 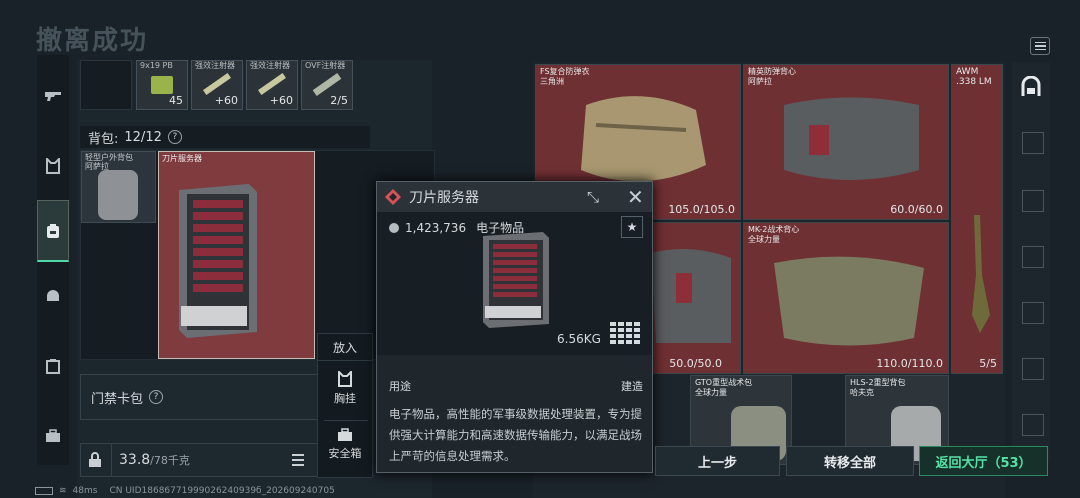 I want to click on page-title: 撤离成功, so click(x=92, y=41).